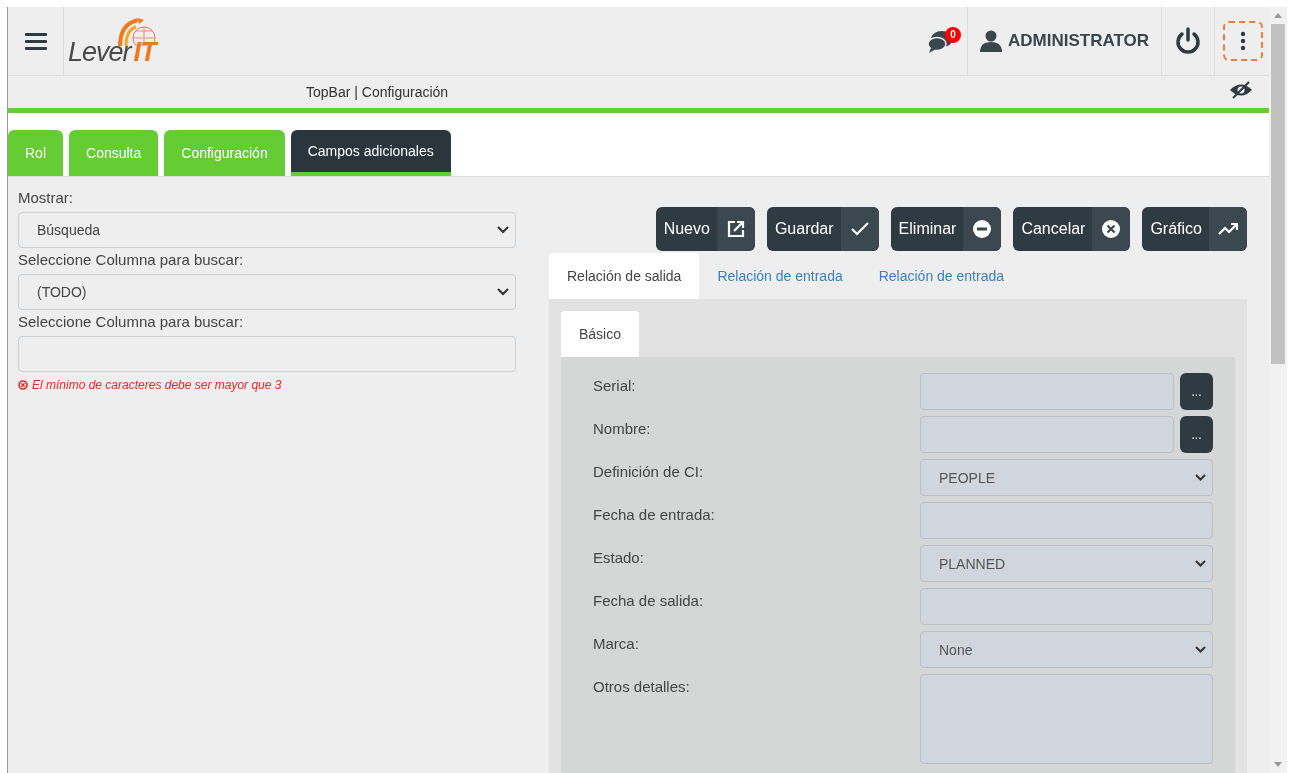 The height and width of the screenshot is (773, 1290). Describe the element at coordinates (1066, 719) in the screenshot. I see `text-area` at that location.